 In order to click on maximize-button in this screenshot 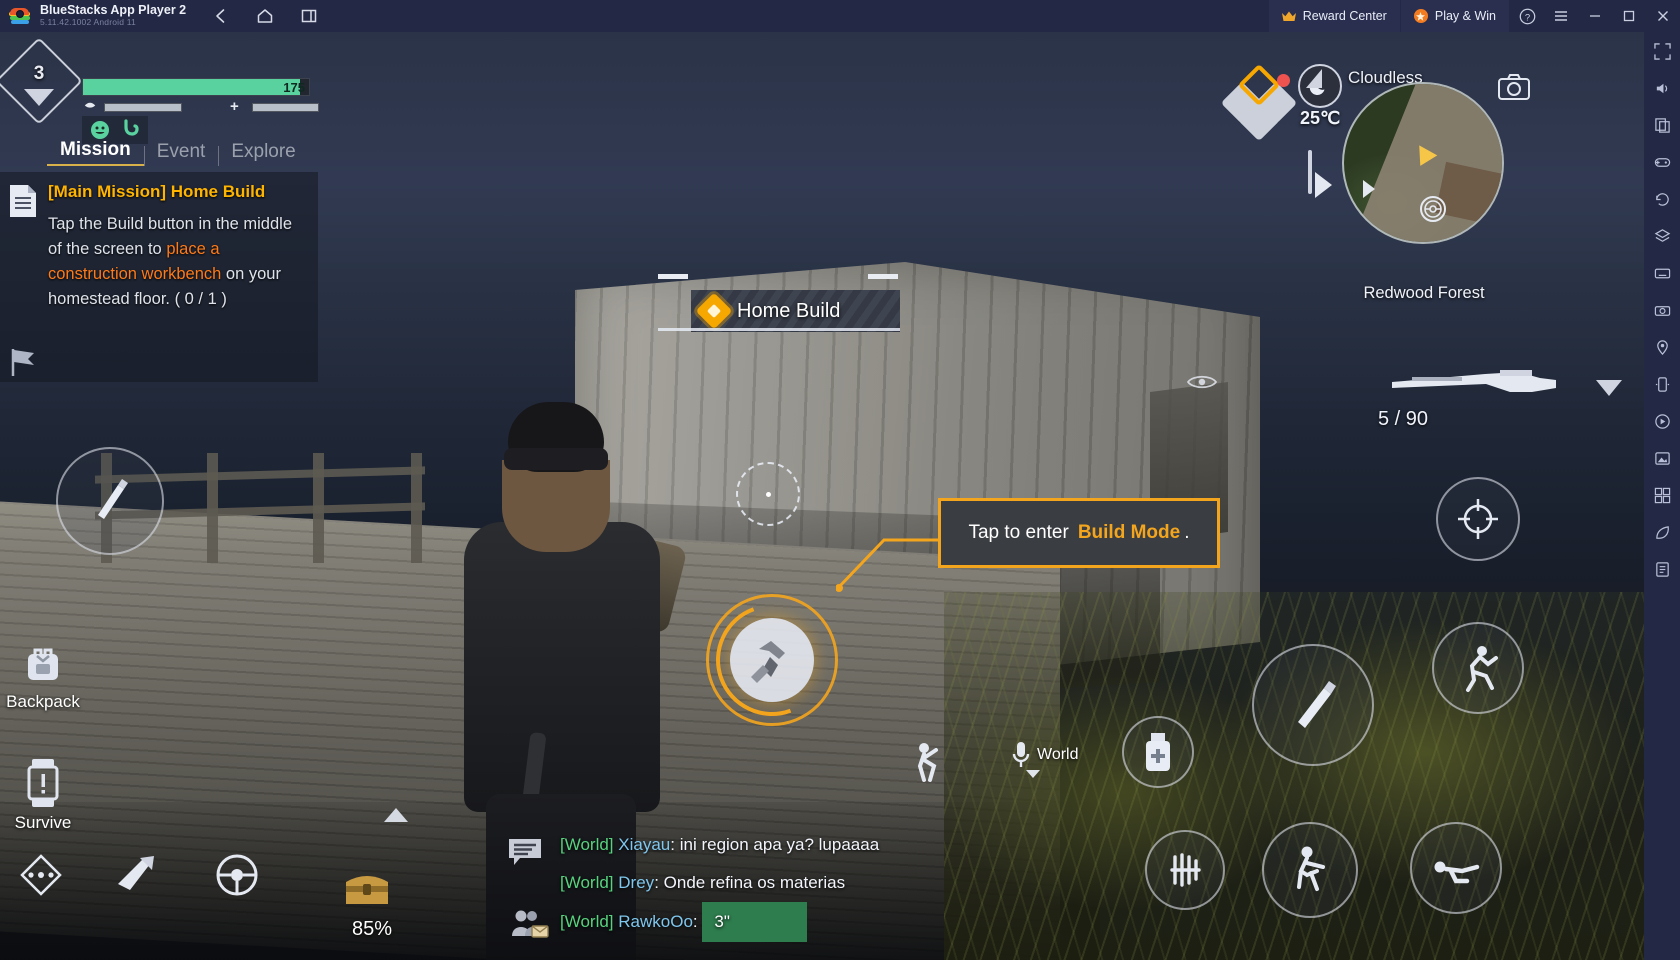, I will do `click(1629, 16)`.